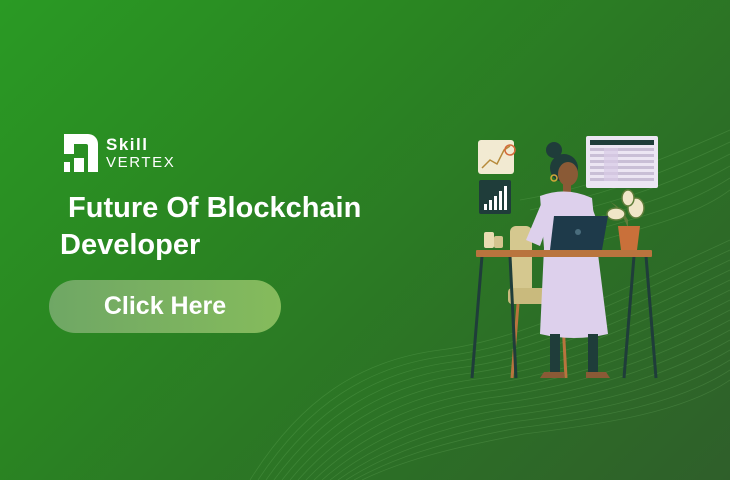 The width and height of the screenshot is (730, 480). What do you see at coordinates (81, 153) in the screenshot?
I see `logo-icon` at bounding box center [81, 153].